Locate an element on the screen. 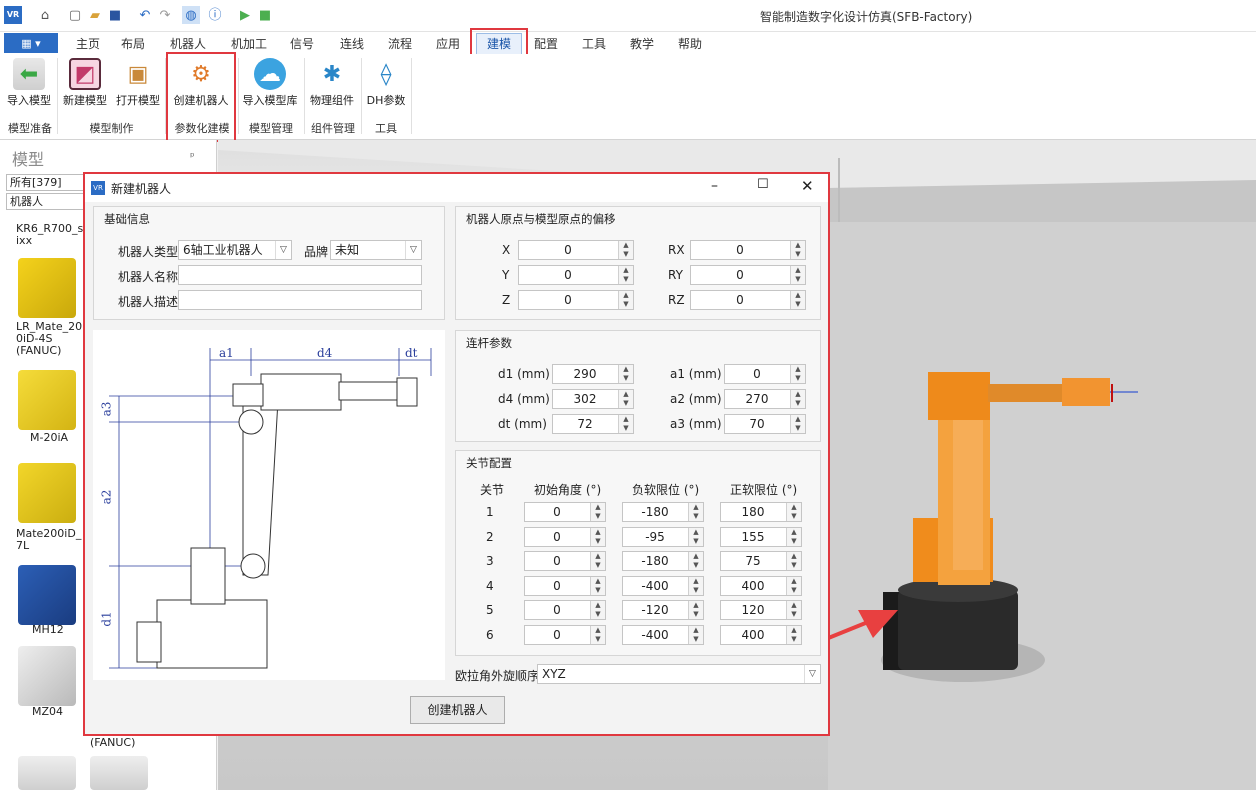 The image size is (1256, 790). robot-desc-input is located at coordinates (300, 300).